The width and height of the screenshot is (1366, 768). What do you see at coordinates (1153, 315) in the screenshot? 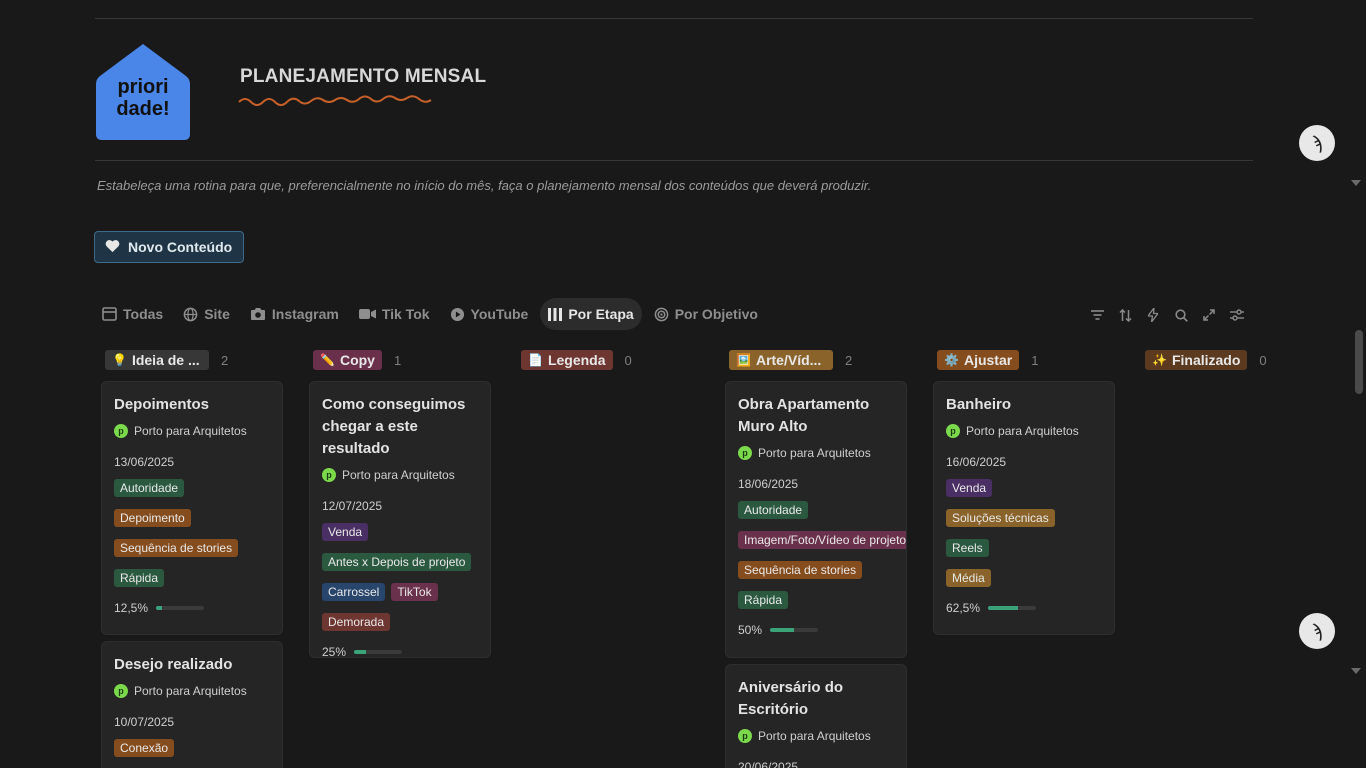
I see `automation-icon` at bounding box center [1153, 315].